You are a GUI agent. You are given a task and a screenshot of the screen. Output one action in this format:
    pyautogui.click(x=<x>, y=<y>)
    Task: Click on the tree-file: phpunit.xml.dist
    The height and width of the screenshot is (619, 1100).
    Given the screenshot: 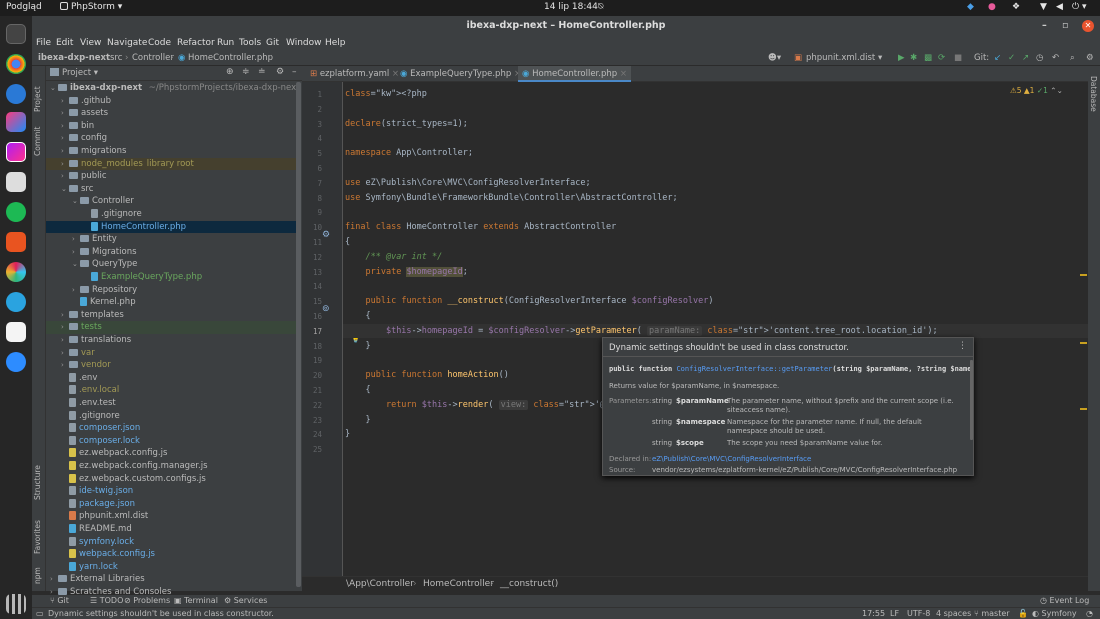 What is the action you would take?
    pyautogui.click(x=172, y=516)
    